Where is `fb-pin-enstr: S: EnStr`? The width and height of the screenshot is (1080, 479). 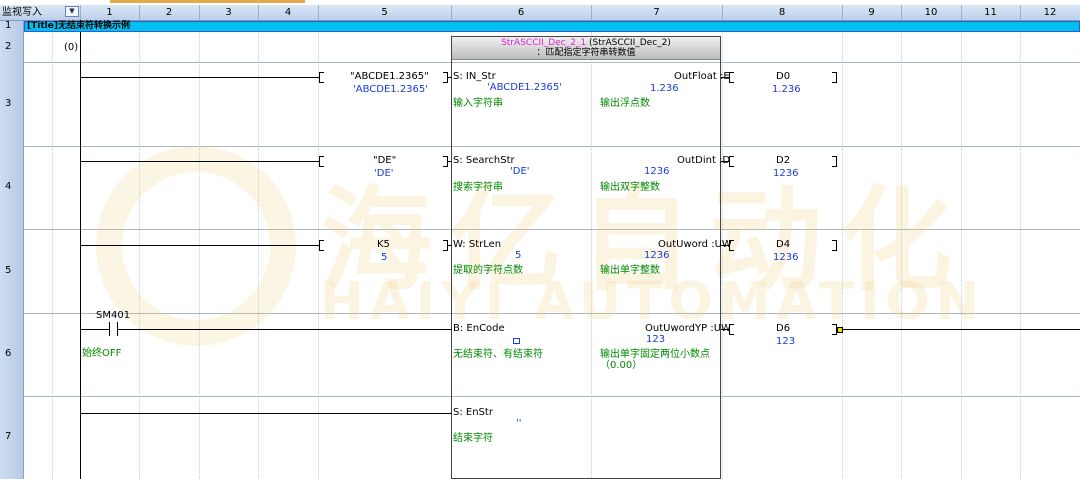
fb-pin-enstr: S: EnStr is located at coordinates (473, 412).